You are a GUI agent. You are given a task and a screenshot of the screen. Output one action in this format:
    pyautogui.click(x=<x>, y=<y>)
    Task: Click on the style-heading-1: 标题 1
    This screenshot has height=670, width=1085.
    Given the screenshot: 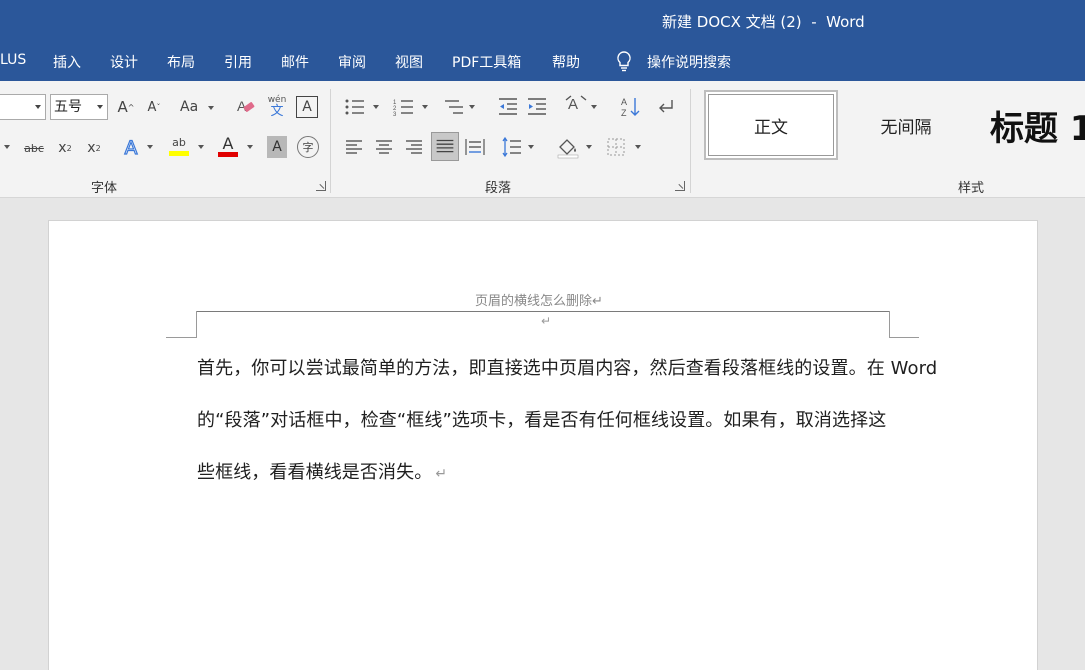 What is the action you would take?
    pyautogui.click(x=1034, y=125)
    